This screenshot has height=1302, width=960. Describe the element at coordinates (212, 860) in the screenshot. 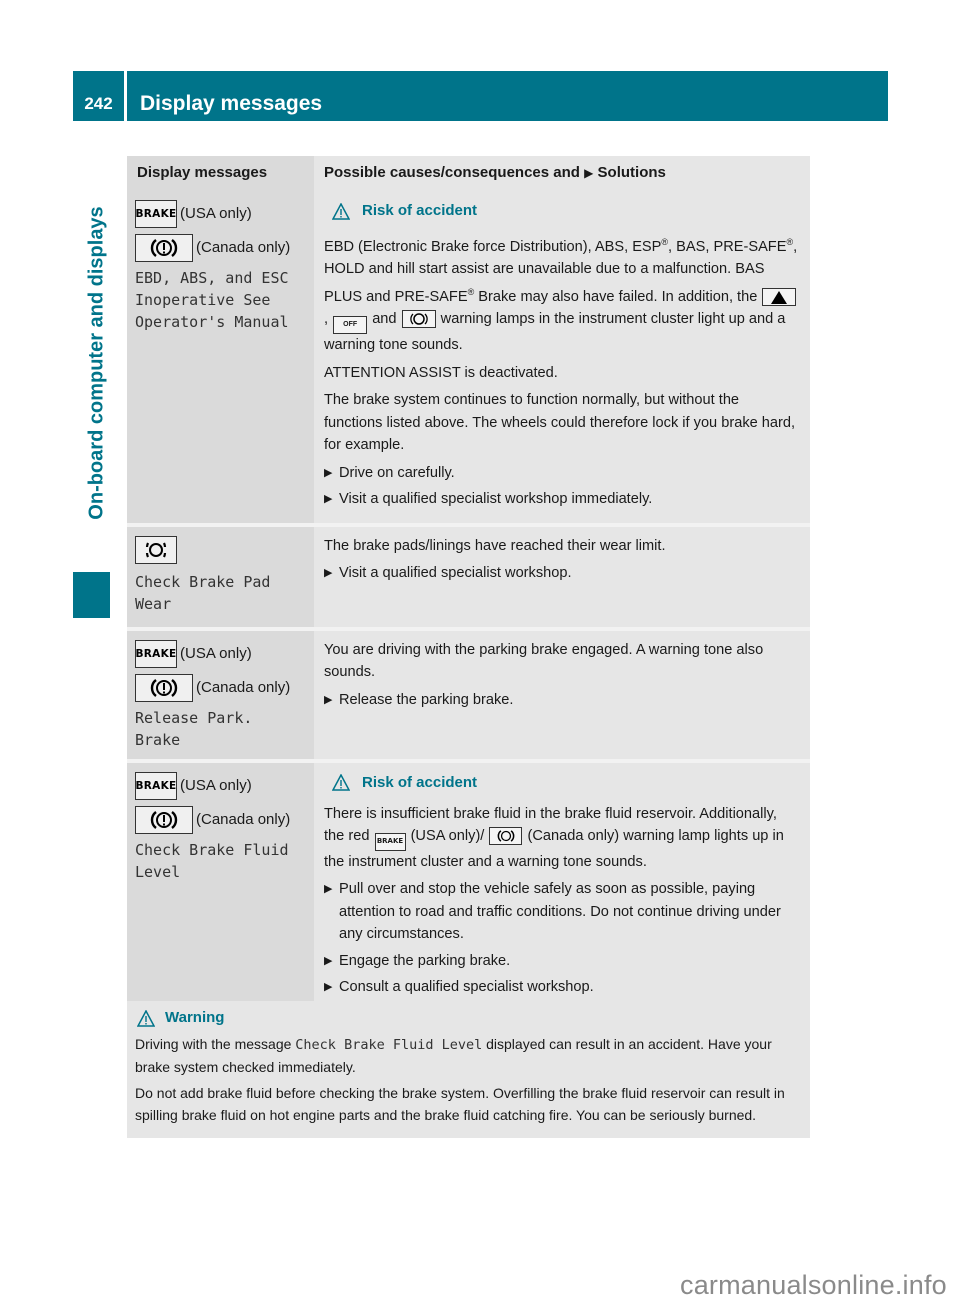

I see `display-message-text: Check Brake Fluid Level` at that location.